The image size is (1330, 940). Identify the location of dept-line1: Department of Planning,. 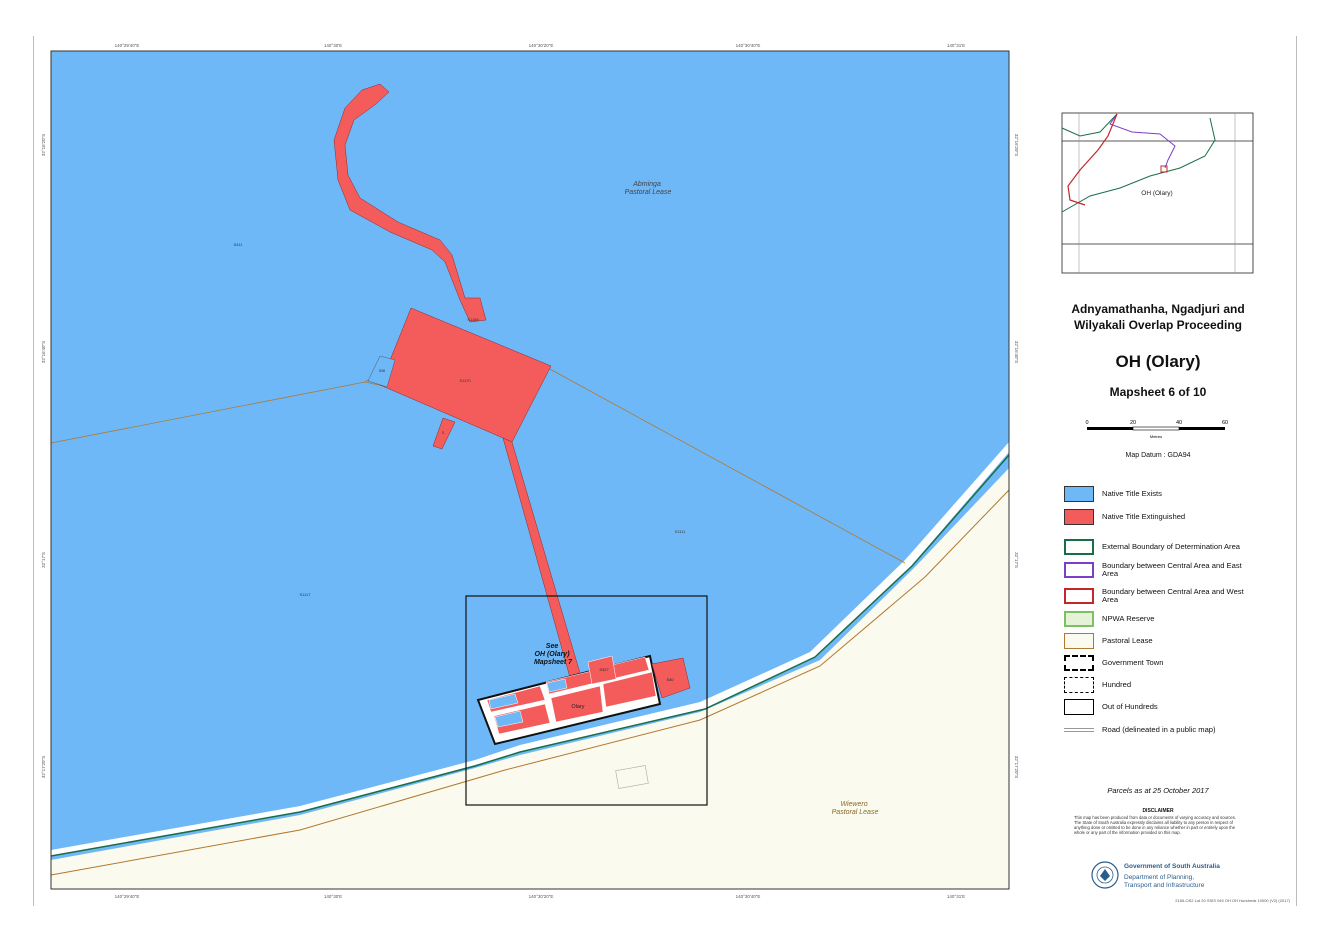
(1159, 877).